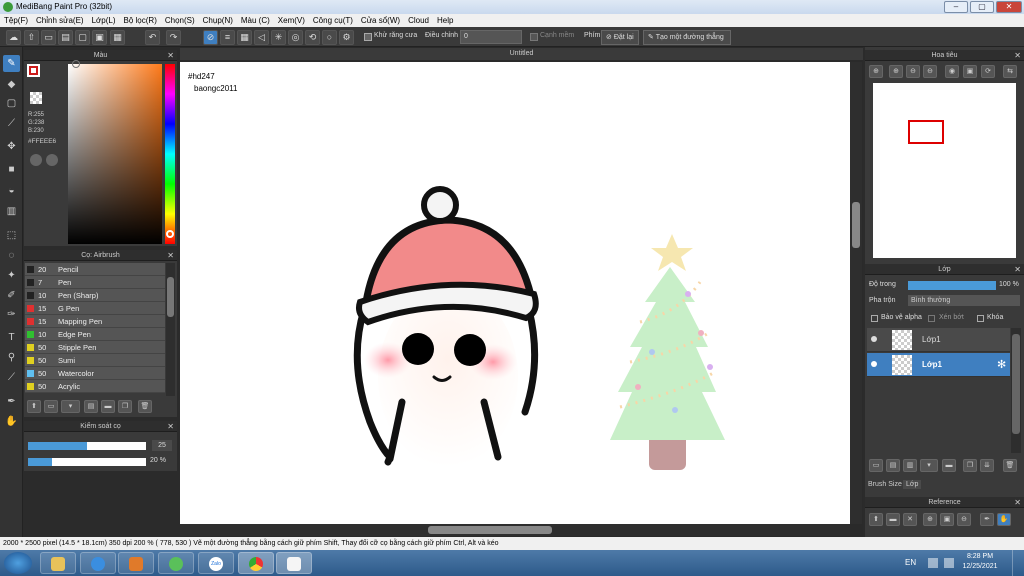 The image size is (1024, 576). Describe the element at coordinates (620, 37) in the screenshot. I see `reset-button: ⊘ Đặt lại` at that location.